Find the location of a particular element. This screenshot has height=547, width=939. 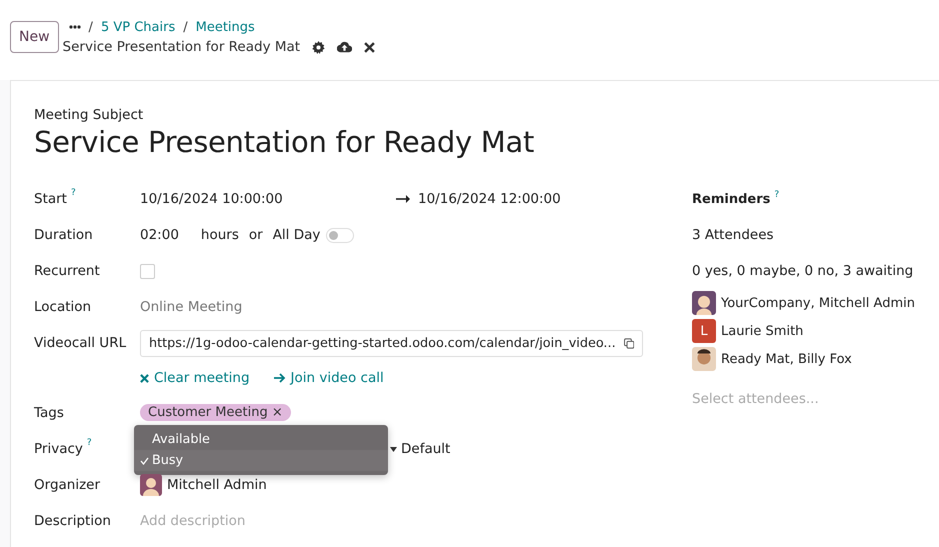

field-label: Tags is located at coordinates (49, 413).